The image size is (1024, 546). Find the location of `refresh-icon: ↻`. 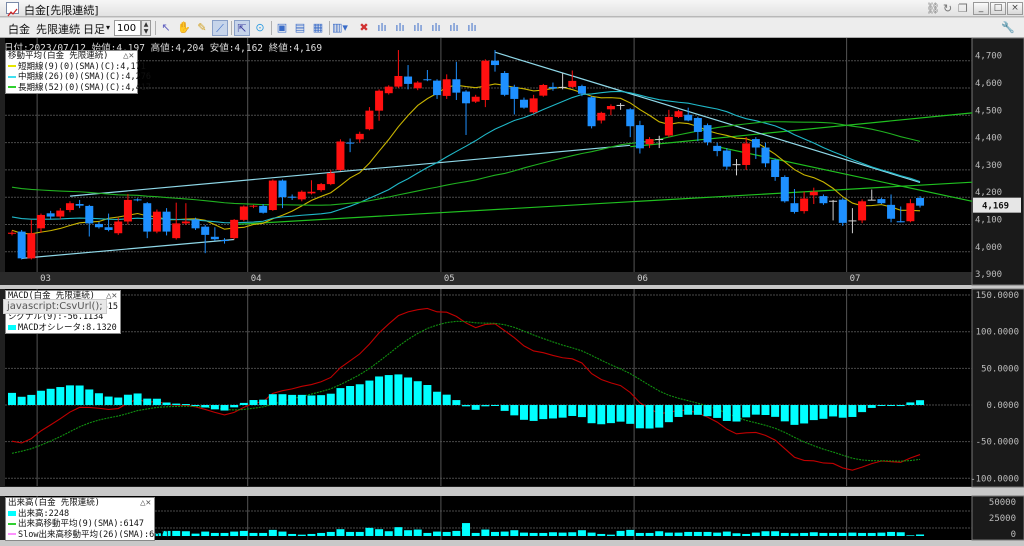

refresh-icon: ↻ is located at coordinates (947, 8).